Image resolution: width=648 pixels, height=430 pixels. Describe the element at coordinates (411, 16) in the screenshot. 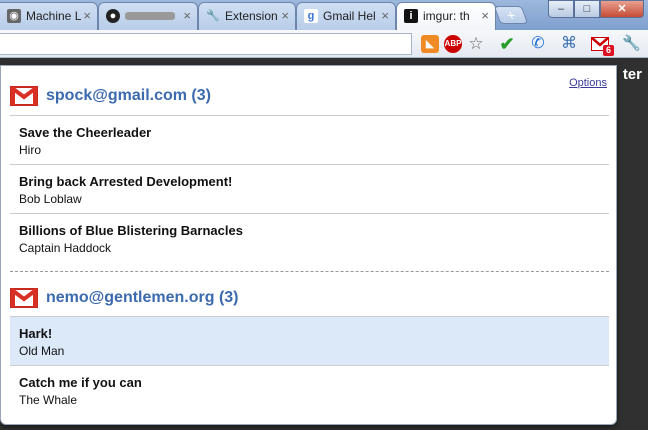

I see `imgur-icon: i` at that location.